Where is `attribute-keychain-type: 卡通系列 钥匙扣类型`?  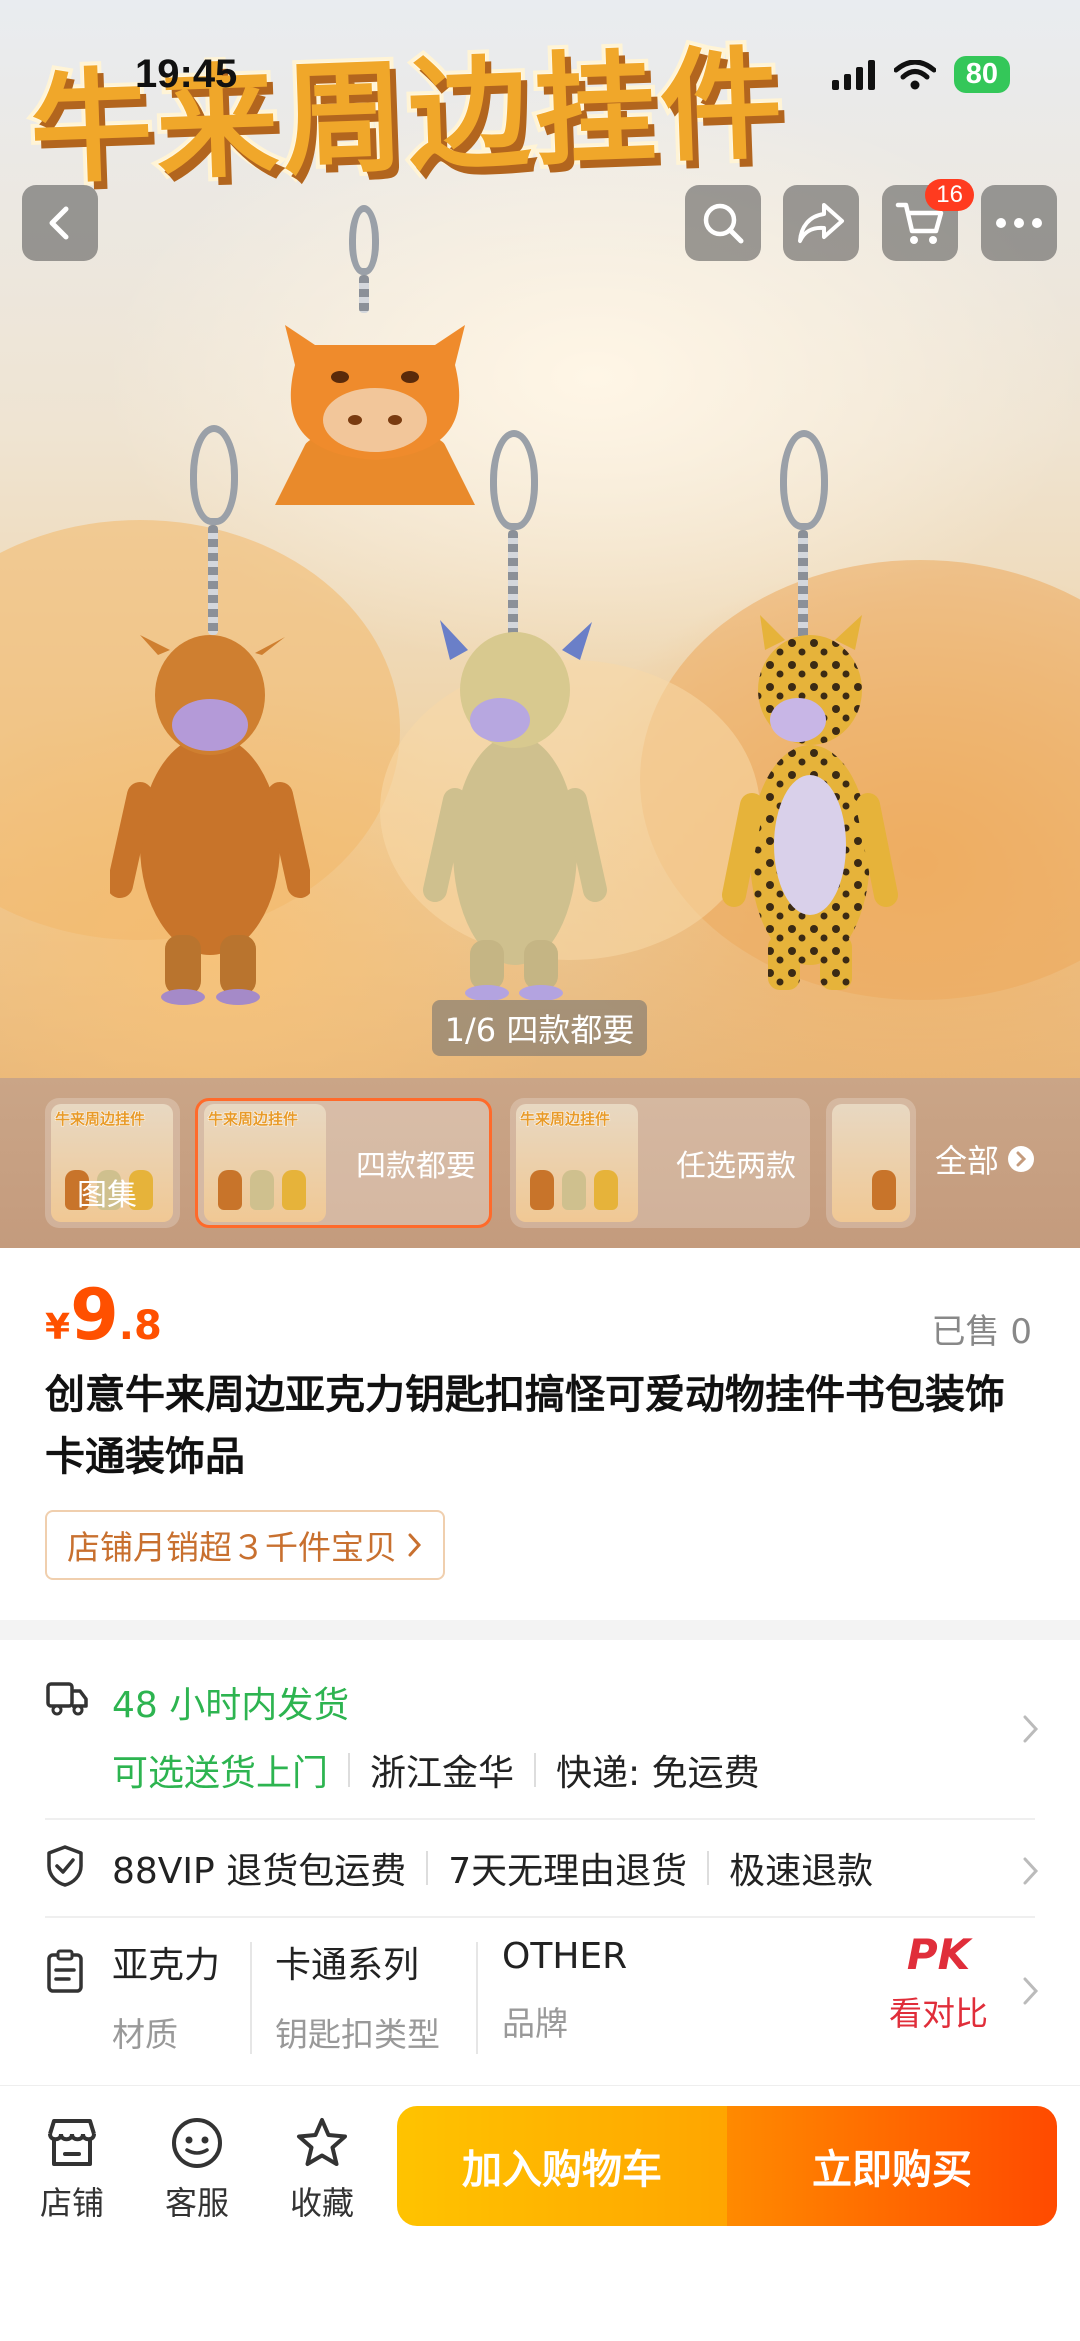 attribute-keychain-type: 卡通系列 钥匙扣类型 is located at coordinates (357, 1999).